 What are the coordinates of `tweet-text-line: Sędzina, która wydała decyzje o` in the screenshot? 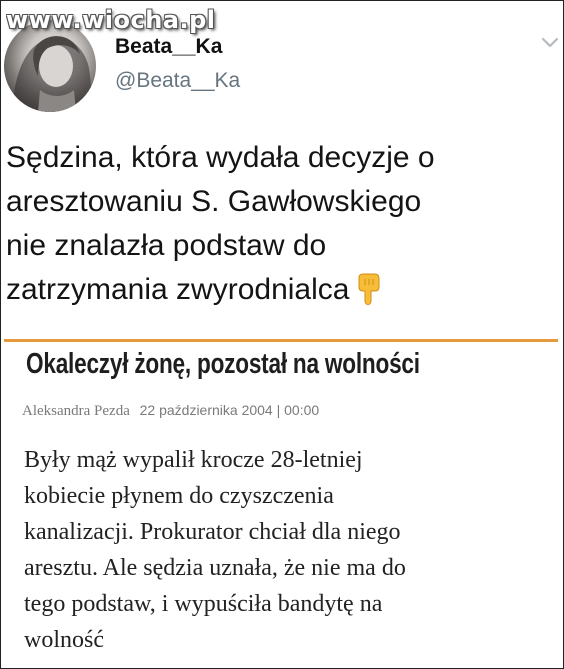 It's located at (220, 157).